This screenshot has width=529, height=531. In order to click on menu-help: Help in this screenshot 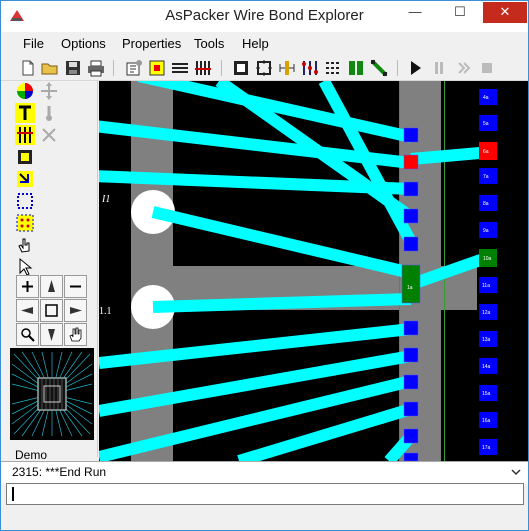, I will do `click(255, 43)`.